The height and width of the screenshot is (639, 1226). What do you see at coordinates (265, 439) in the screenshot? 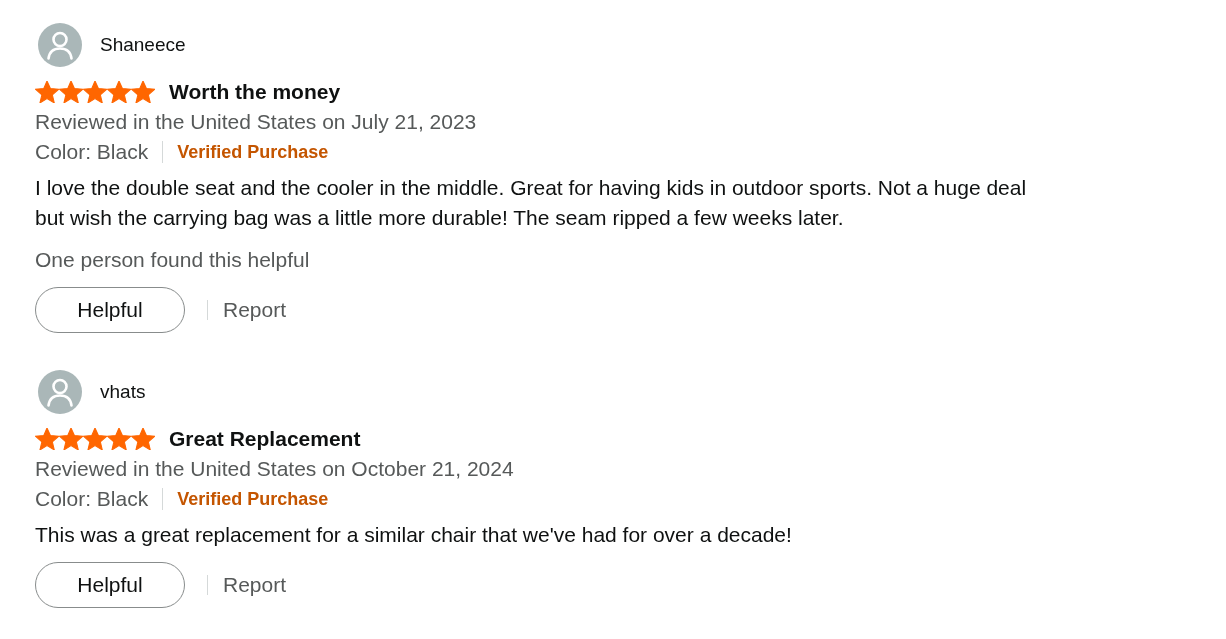
I see `review-title: Great Replacement` at bounding box center [265, 439].